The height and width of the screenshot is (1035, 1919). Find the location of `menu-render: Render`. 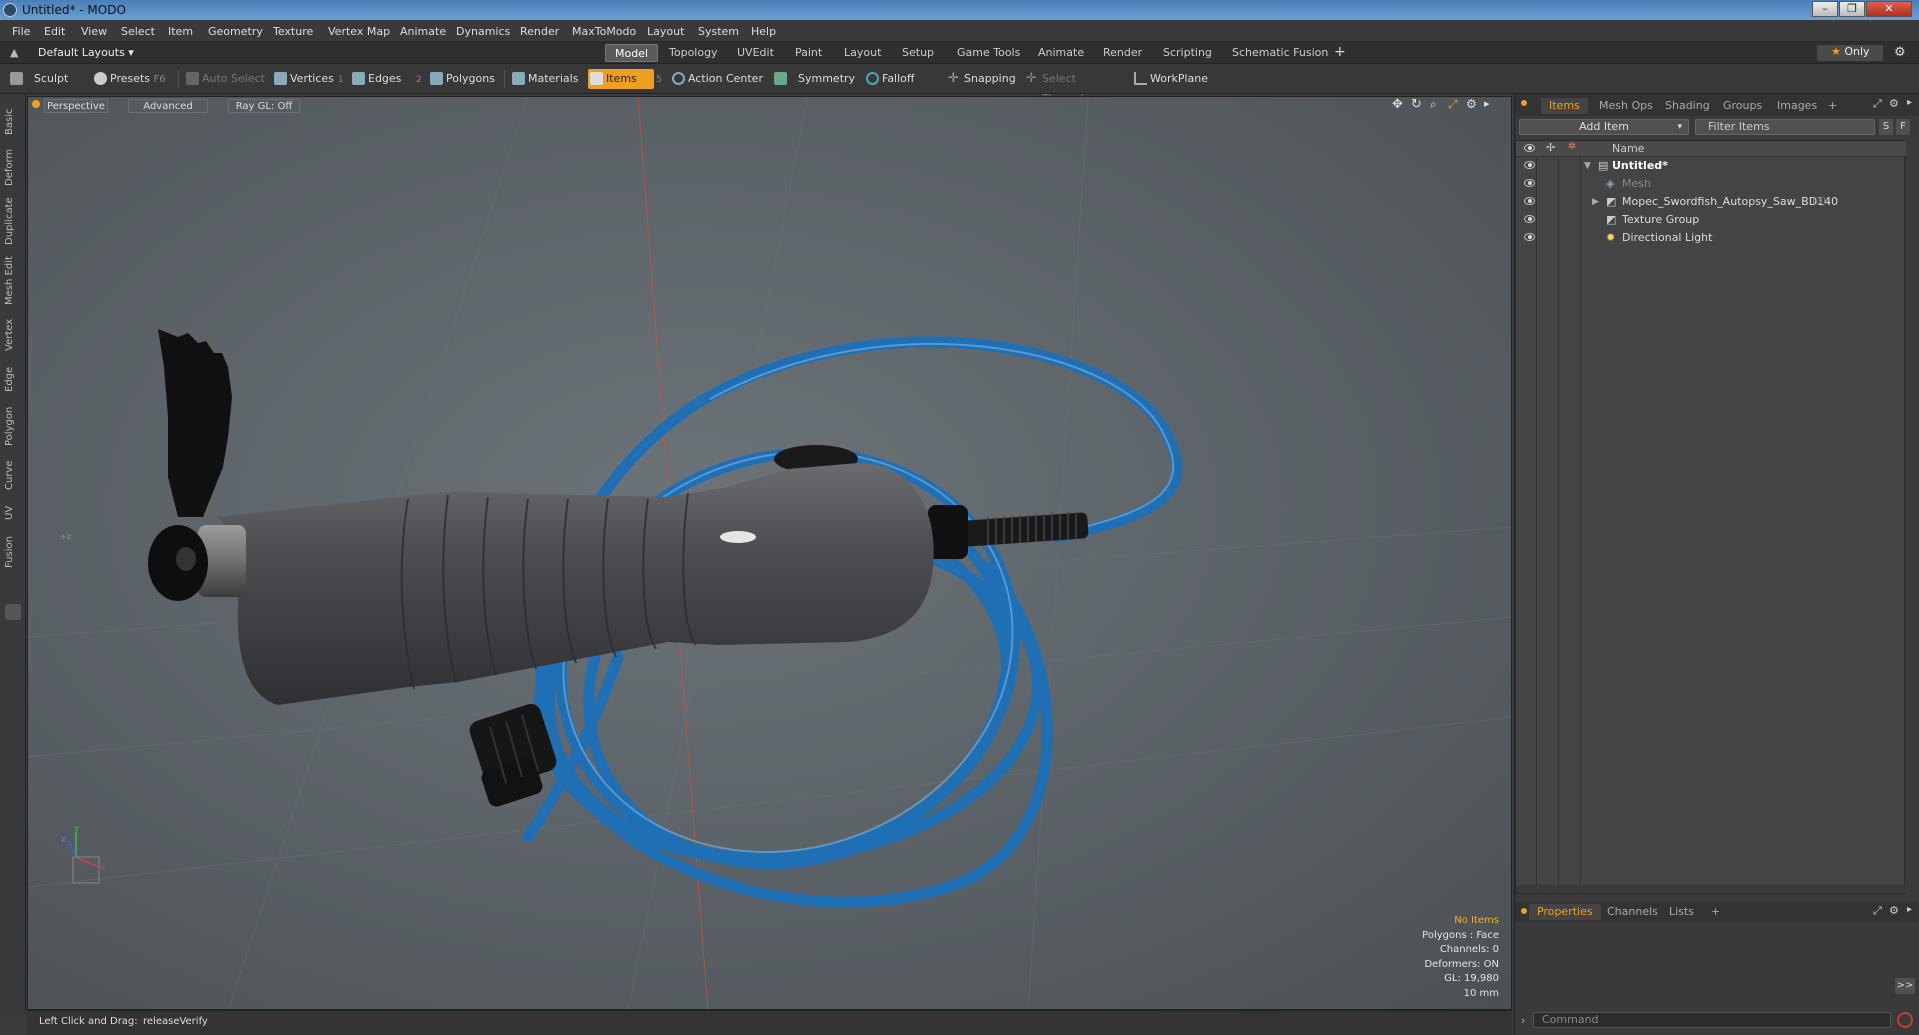

menu-render: Render is located at coordinates (539, 31).